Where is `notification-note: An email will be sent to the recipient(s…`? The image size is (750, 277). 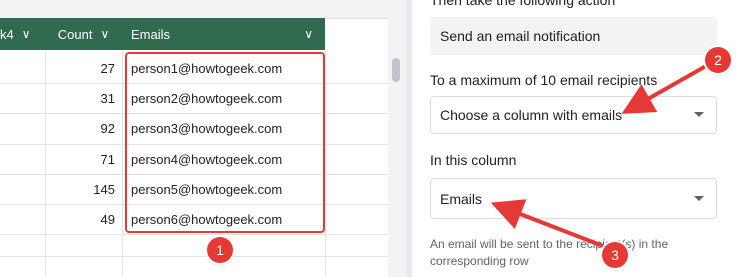
notification-note: An email will be sent to the recipient(s… is located at coordinates (549, 252).